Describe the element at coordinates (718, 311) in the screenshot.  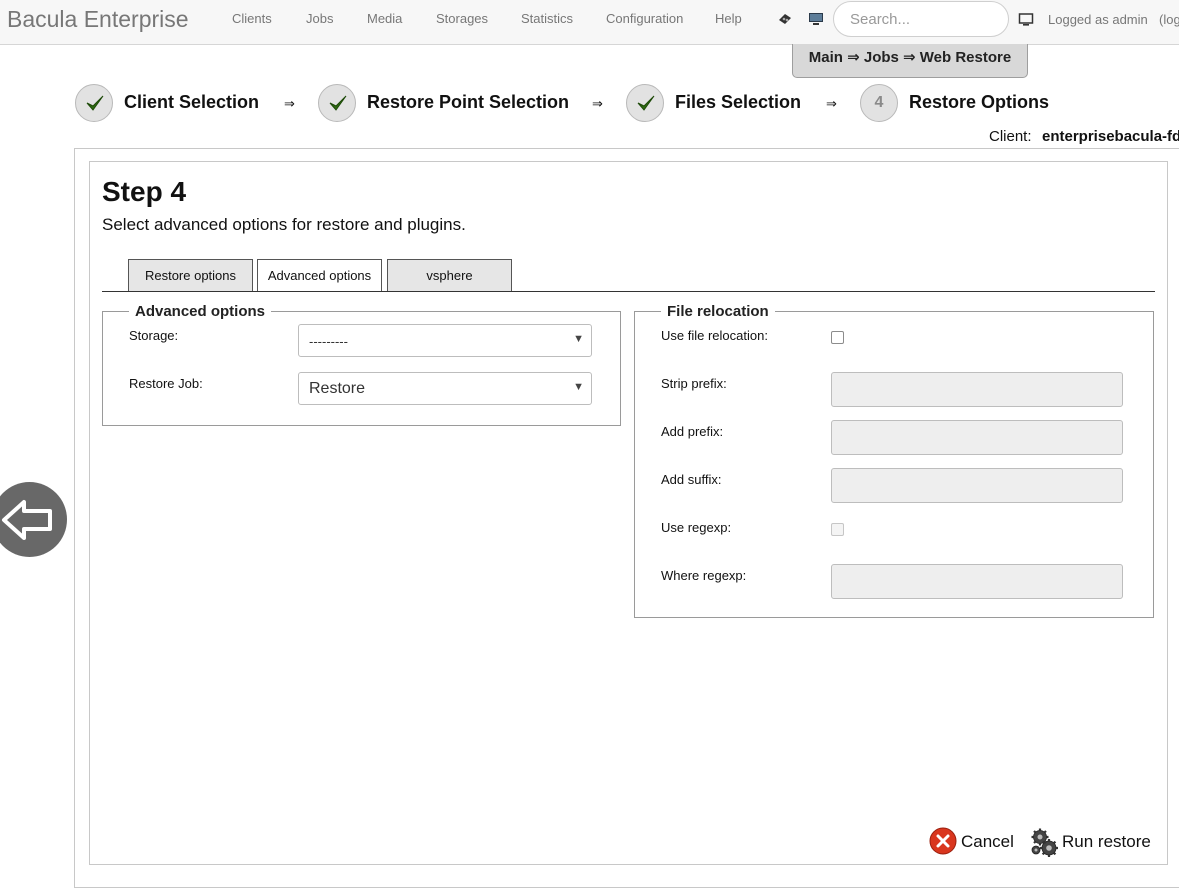
I see `file-relocation-legend: File relocation` at that location.